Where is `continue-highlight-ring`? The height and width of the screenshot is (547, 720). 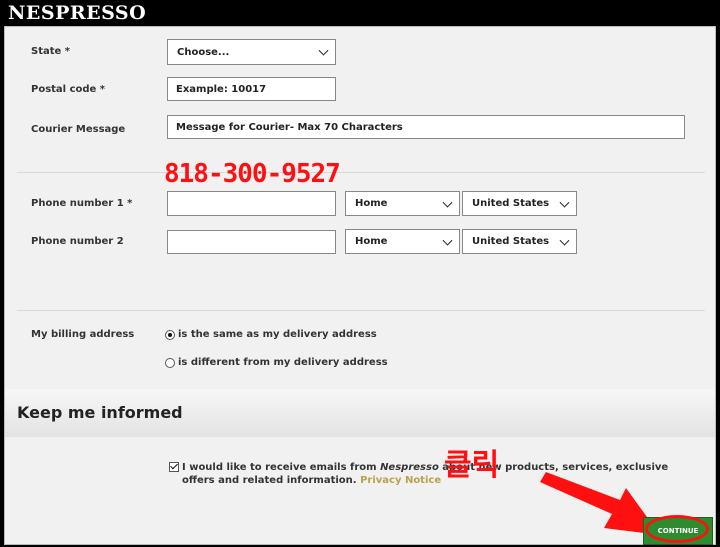
continue-highlight-ring is located at coordinates (677, 529).